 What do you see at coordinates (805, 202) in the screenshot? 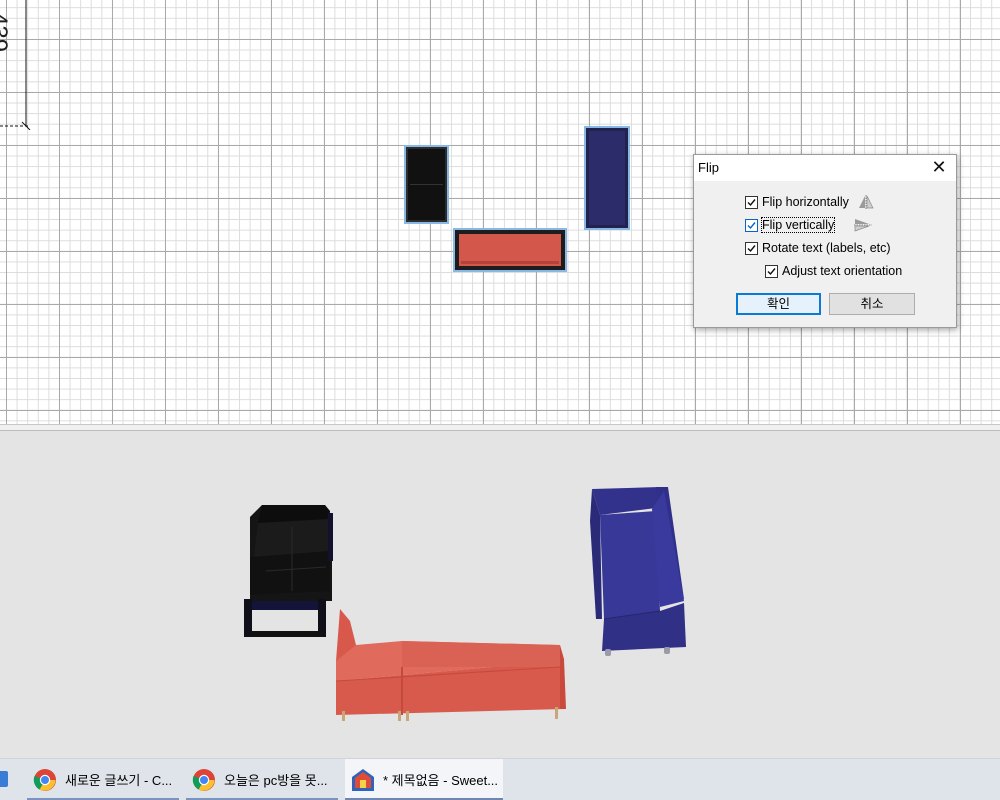
I see `flip-horizontally-label: Flip horizontally` at bounding box center [805, 202].